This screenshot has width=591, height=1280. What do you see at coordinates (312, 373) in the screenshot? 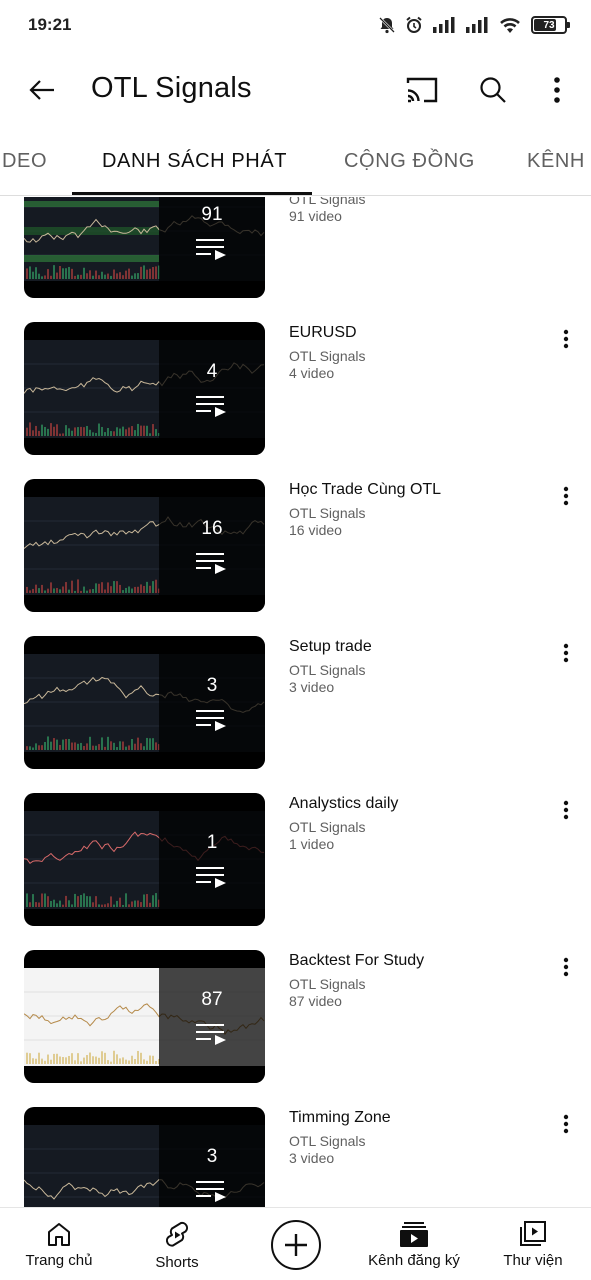
I see `playlist-count-label: 4 video` at bounding box center [312, 373].